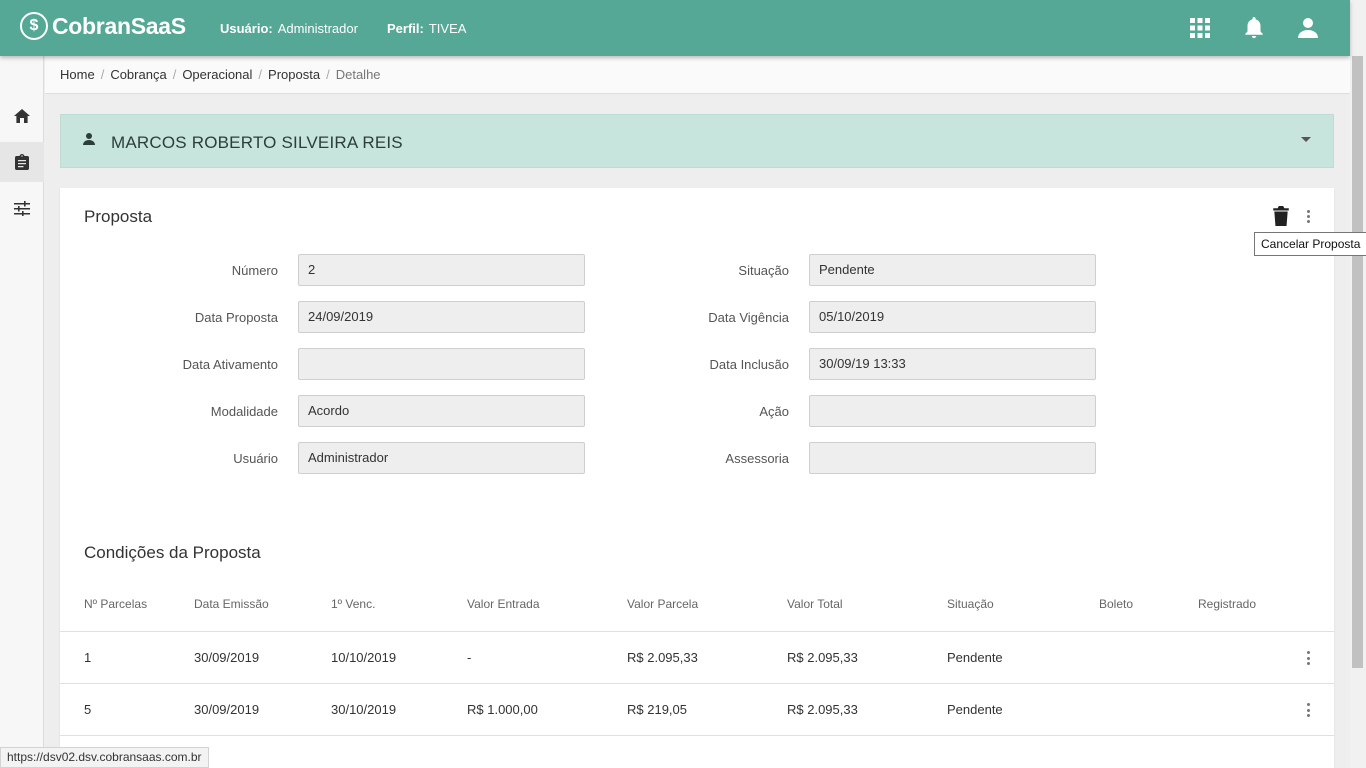 This screenshot has width=1366, height=768. What do you see at coordinates (119, 25) in the screenshot?
I see `brand-name: CobranSaaS` at bounding box center [119, 25].